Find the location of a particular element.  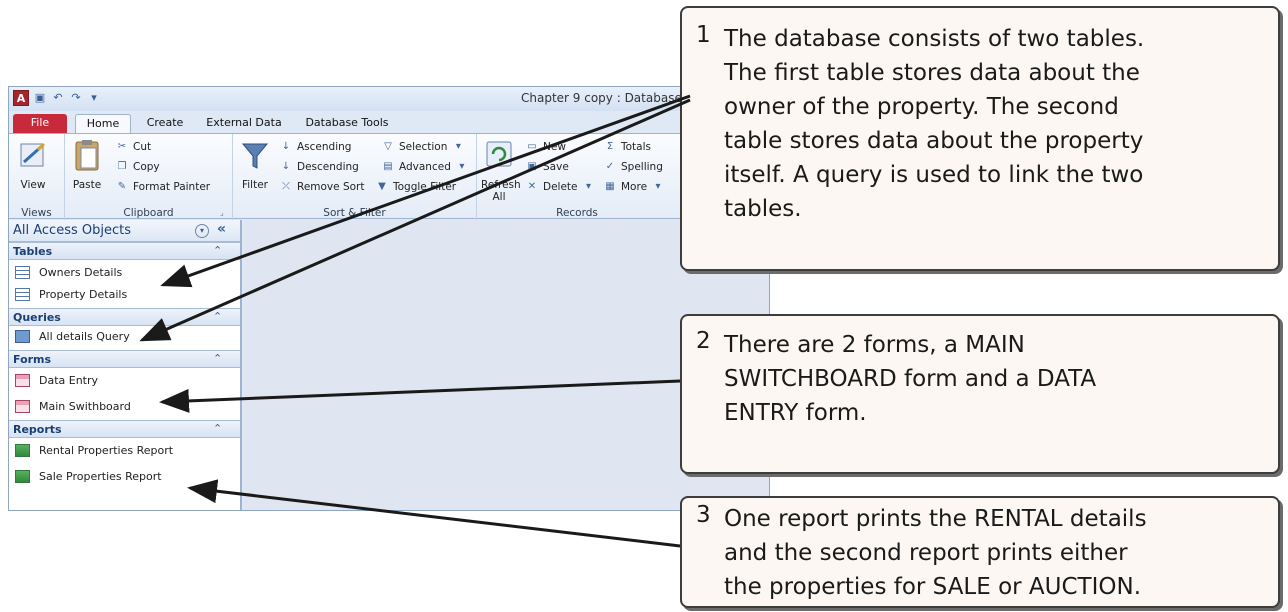

filter-button: Filter is located at coordinates (255, 164).